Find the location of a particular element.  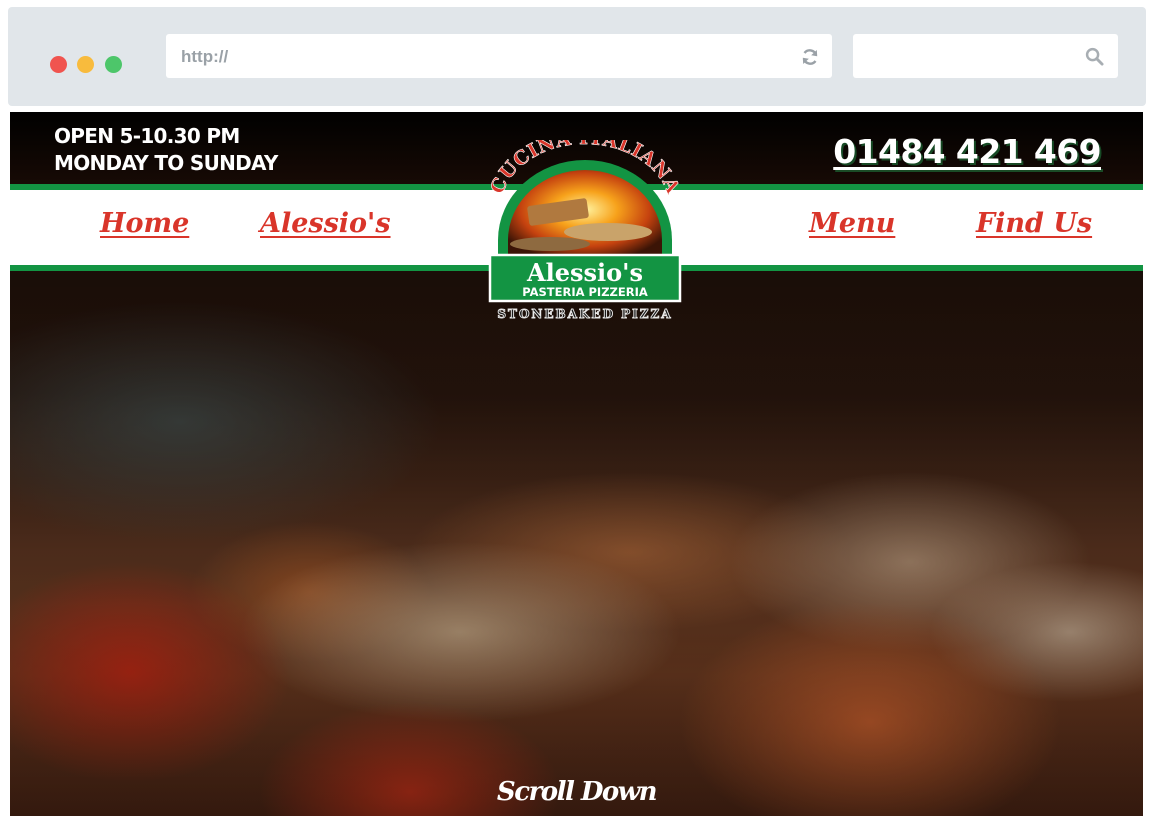

close-window-button is located at coordinates (58, 64).